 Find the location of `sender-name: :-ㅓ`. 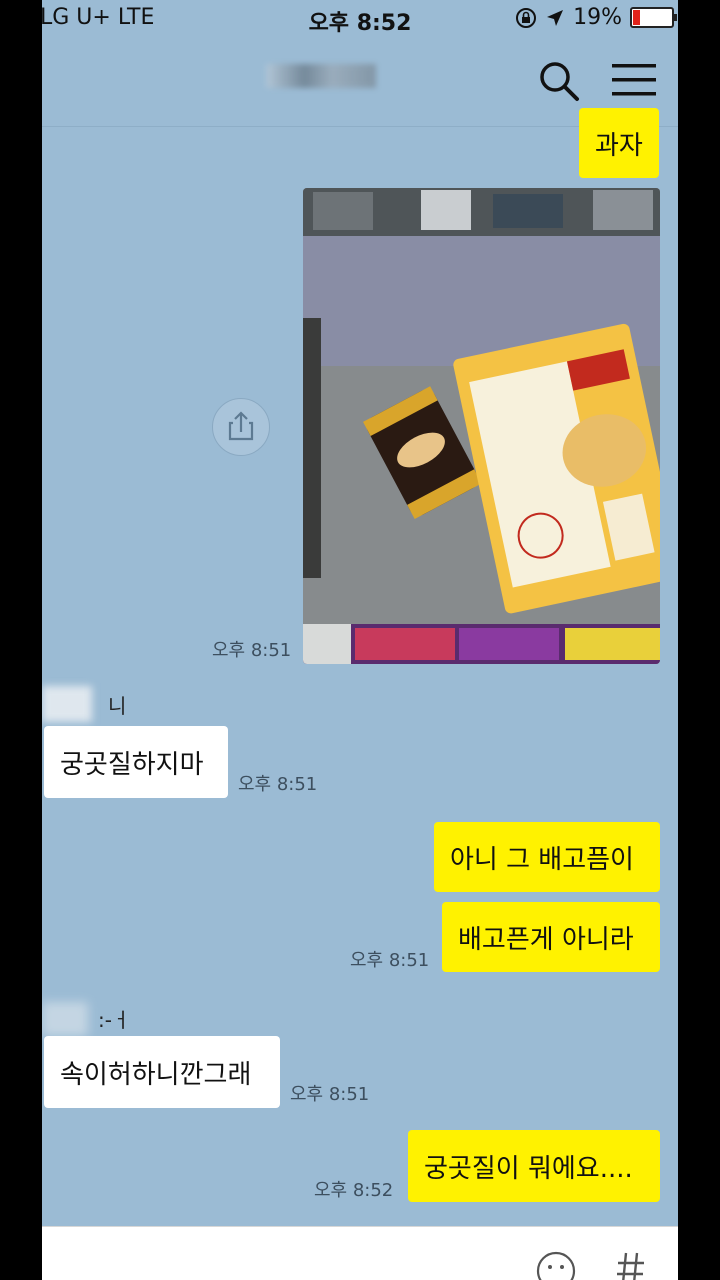

sender-name: :-ㅓ is located at coordinates (114, 1020).